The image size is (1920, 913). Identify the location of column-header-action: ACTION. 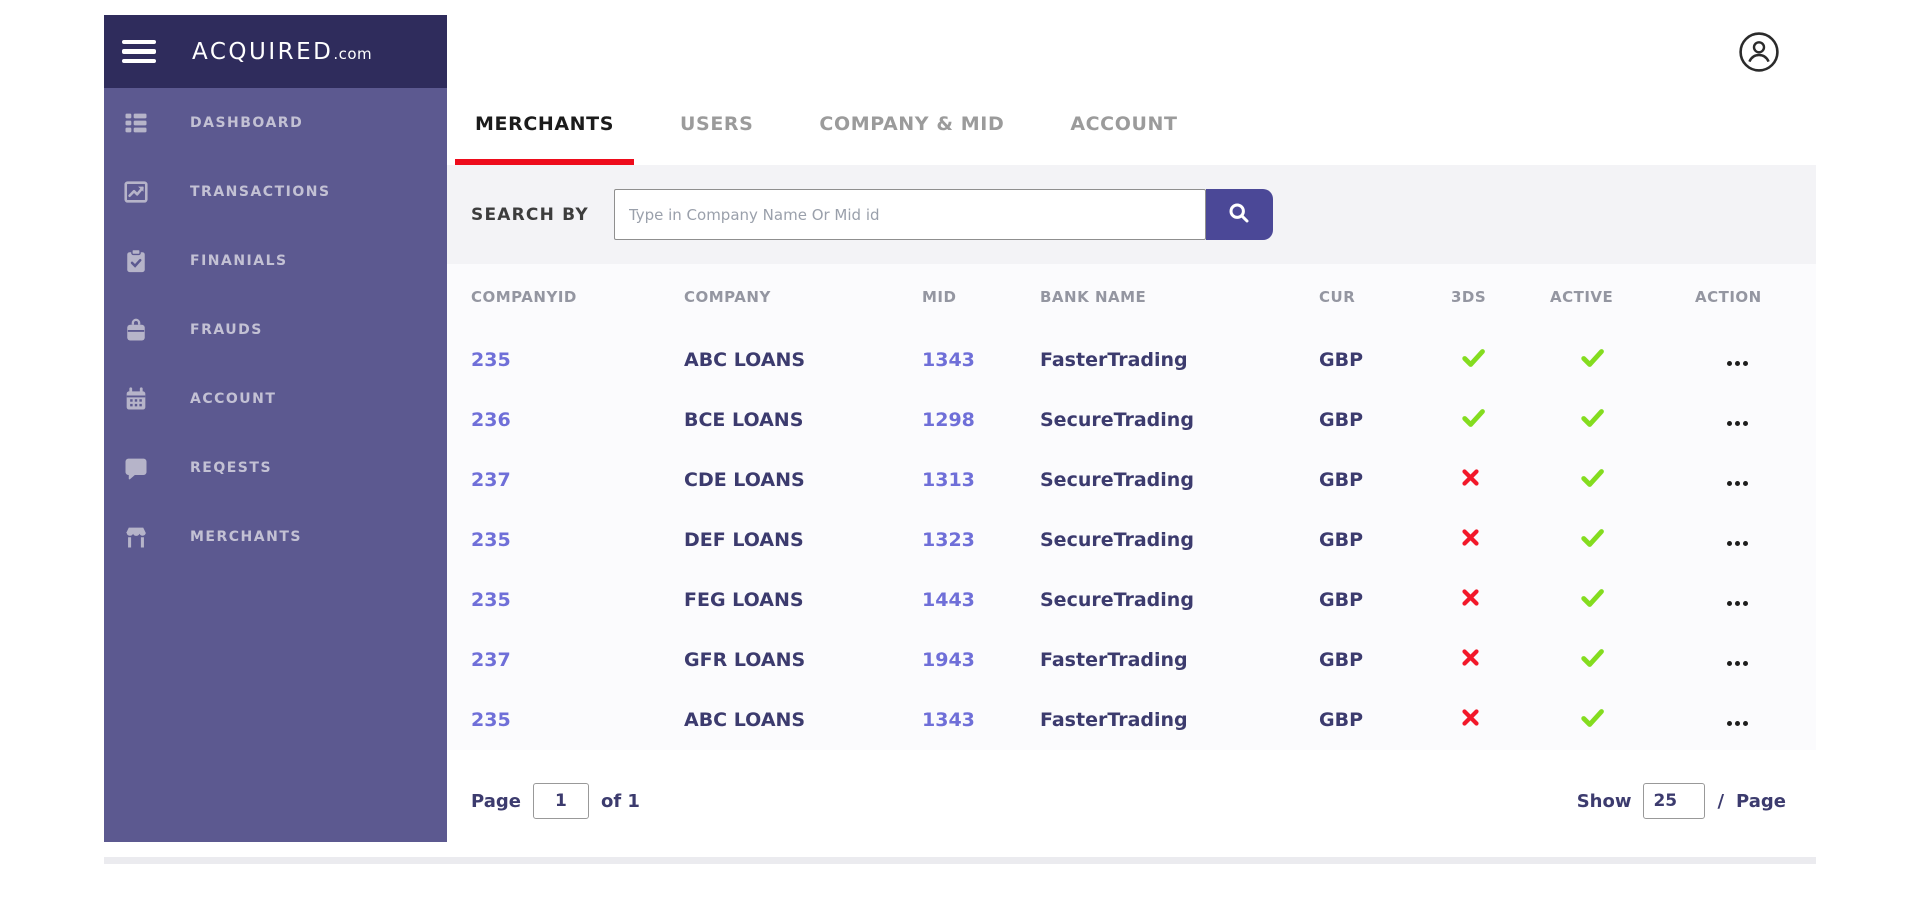
(1728, 297).